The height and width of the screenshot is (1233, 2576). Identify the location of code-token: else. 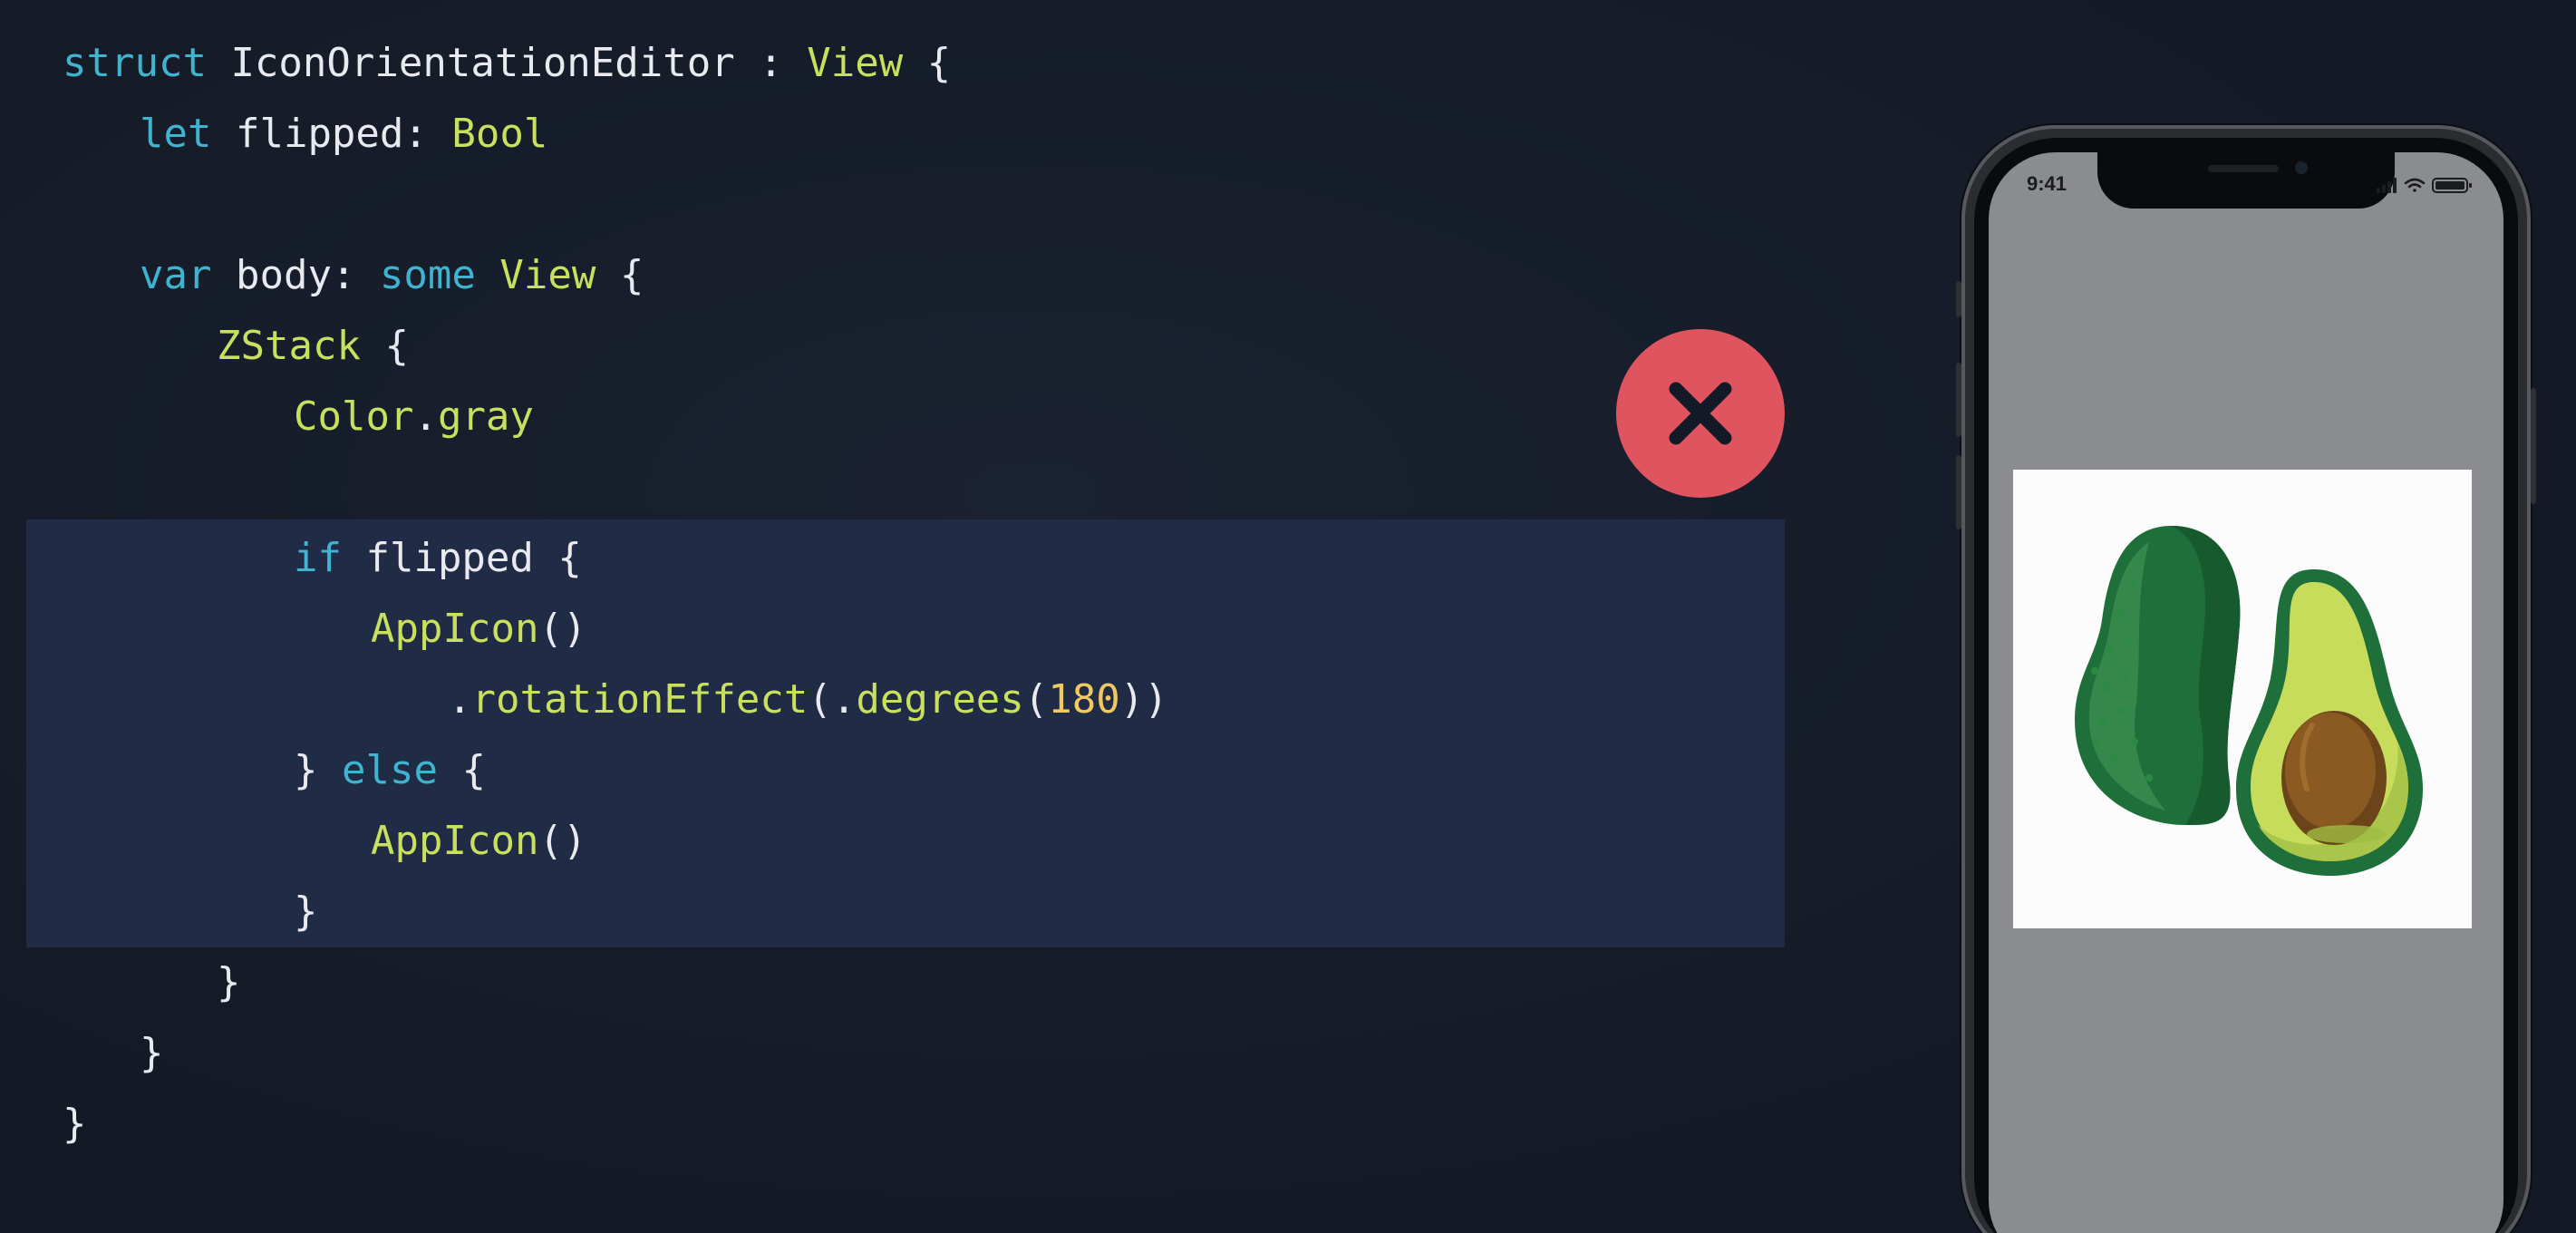
(390, 770).